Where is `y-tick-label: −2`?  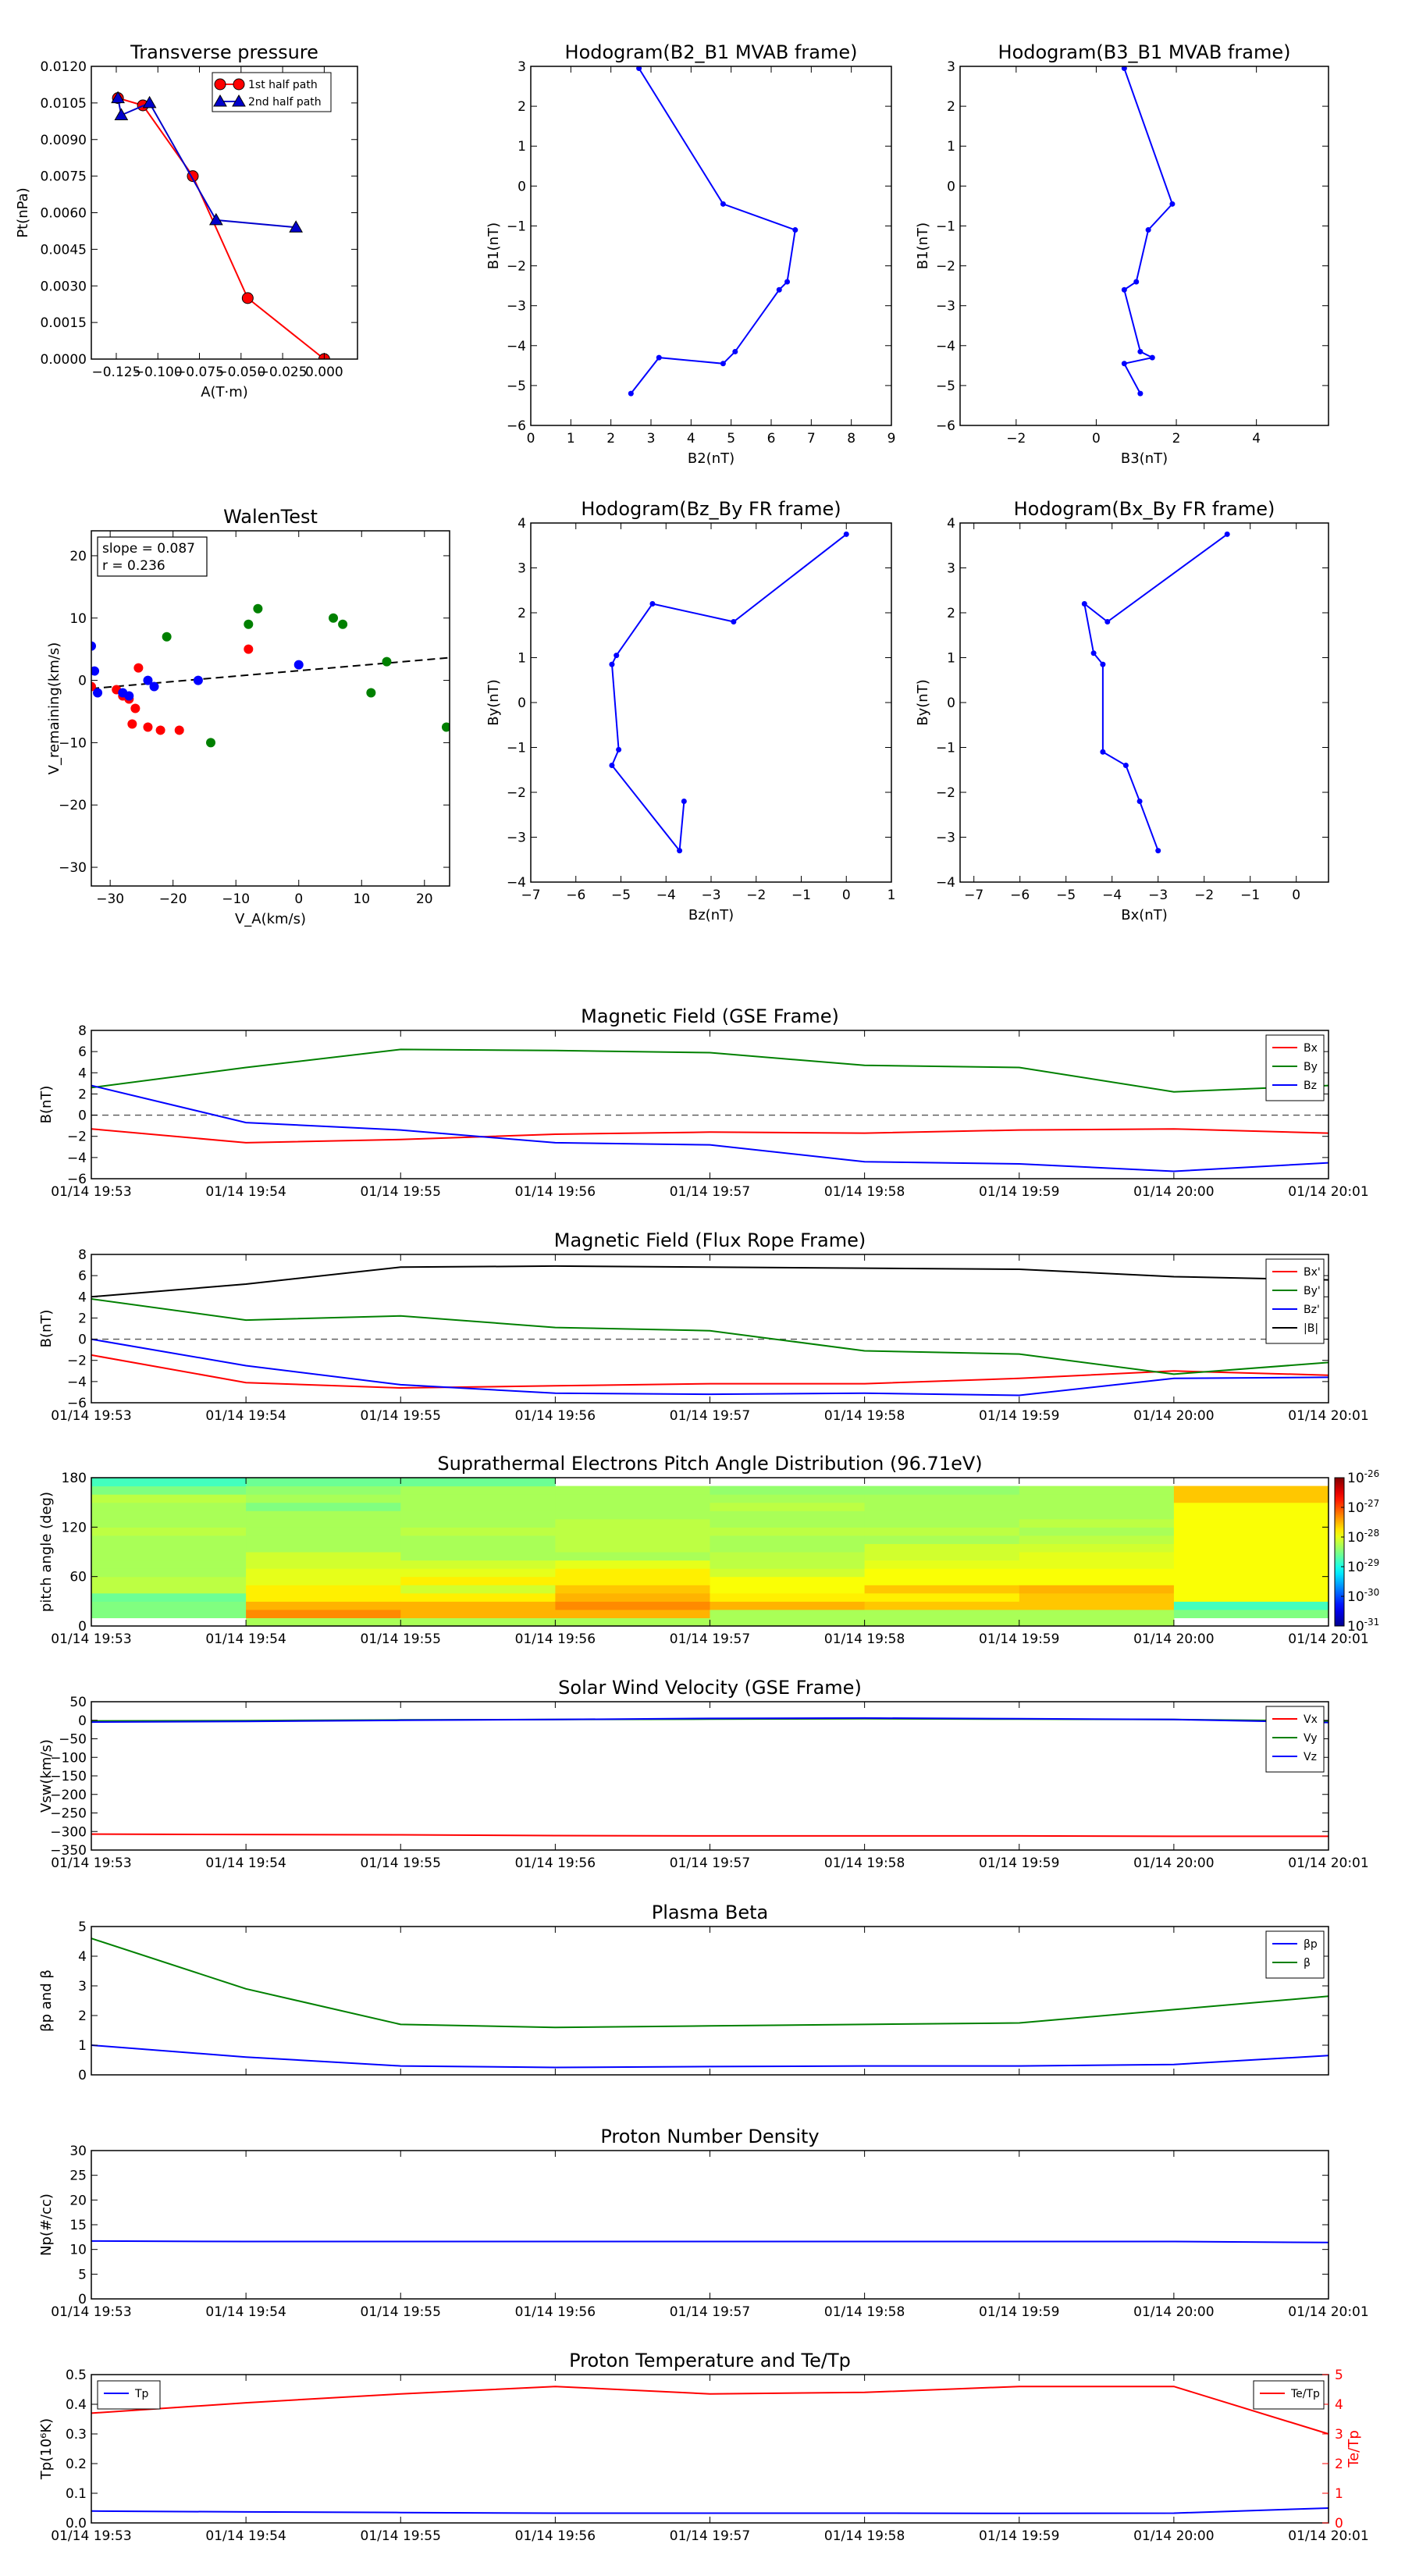
y-tick-label: −2 is located at coordinates (516, 793).